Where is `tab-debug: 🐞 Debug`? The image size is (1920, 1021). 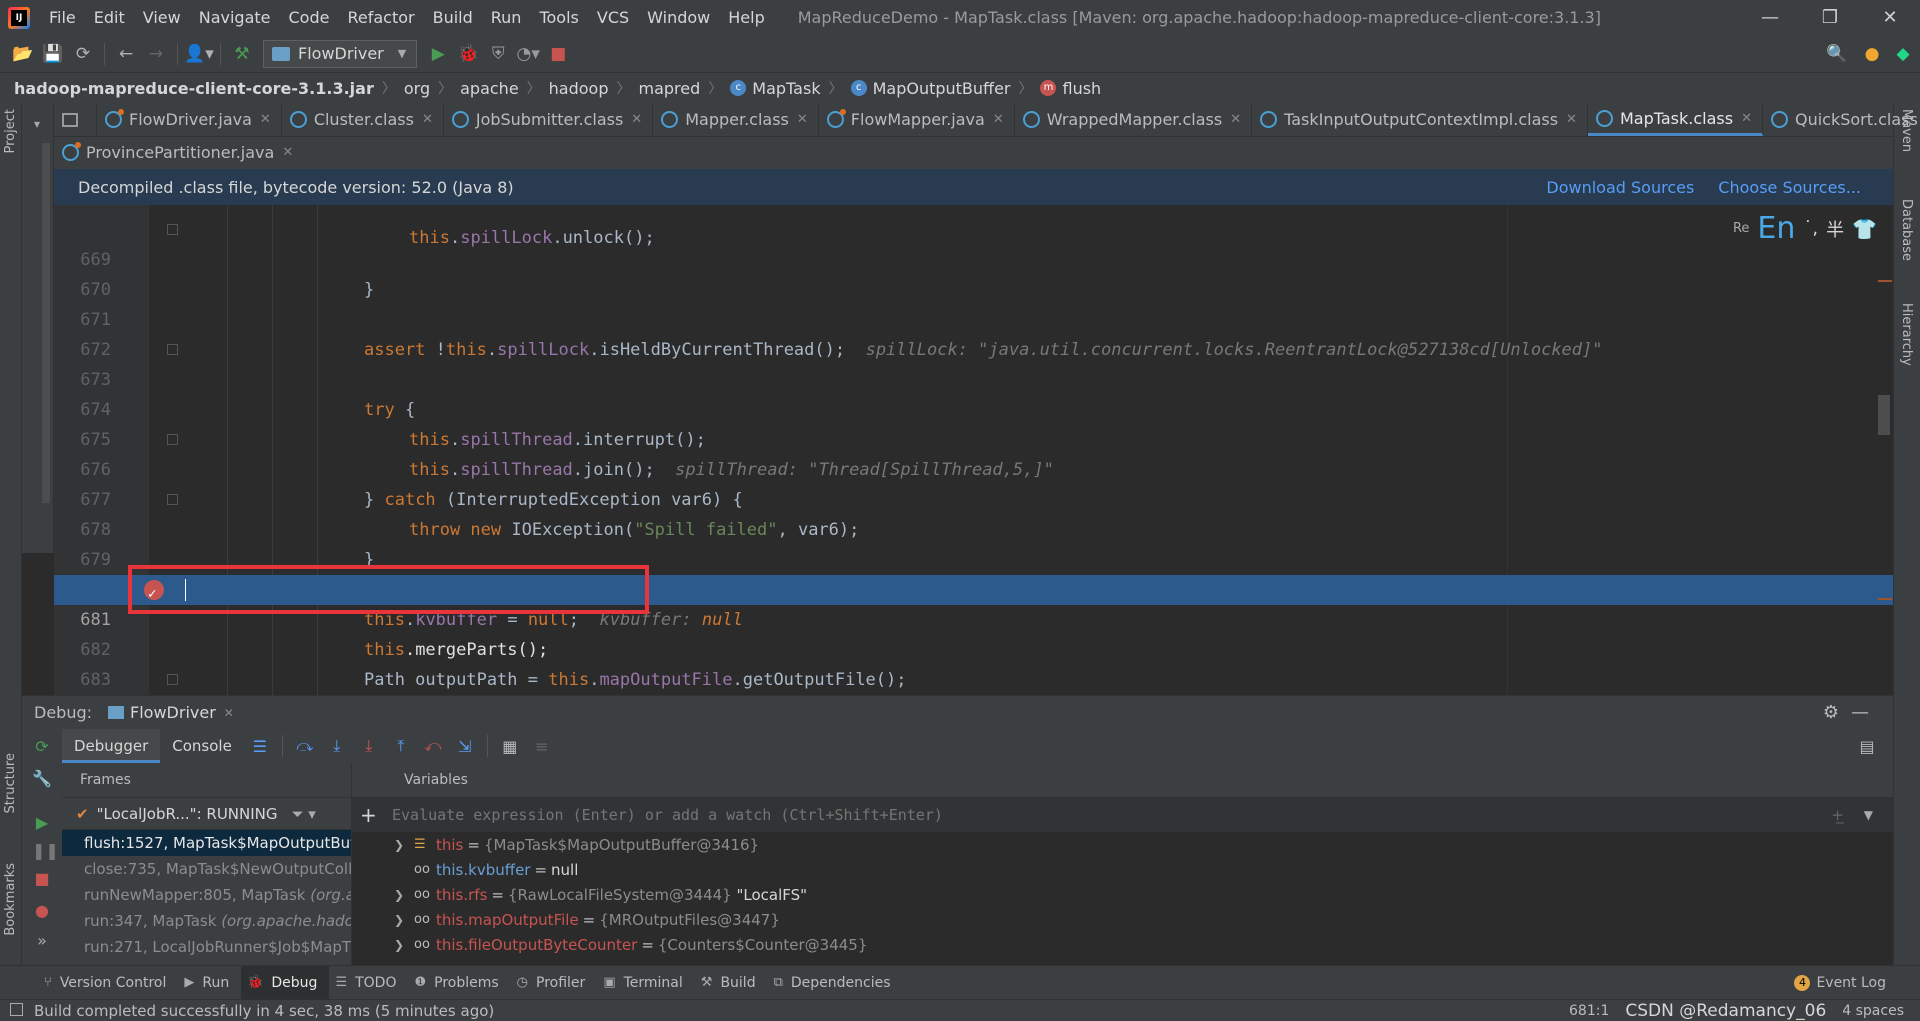 tab-debug: 🐞 Debug is located at coordinates (285, 982).